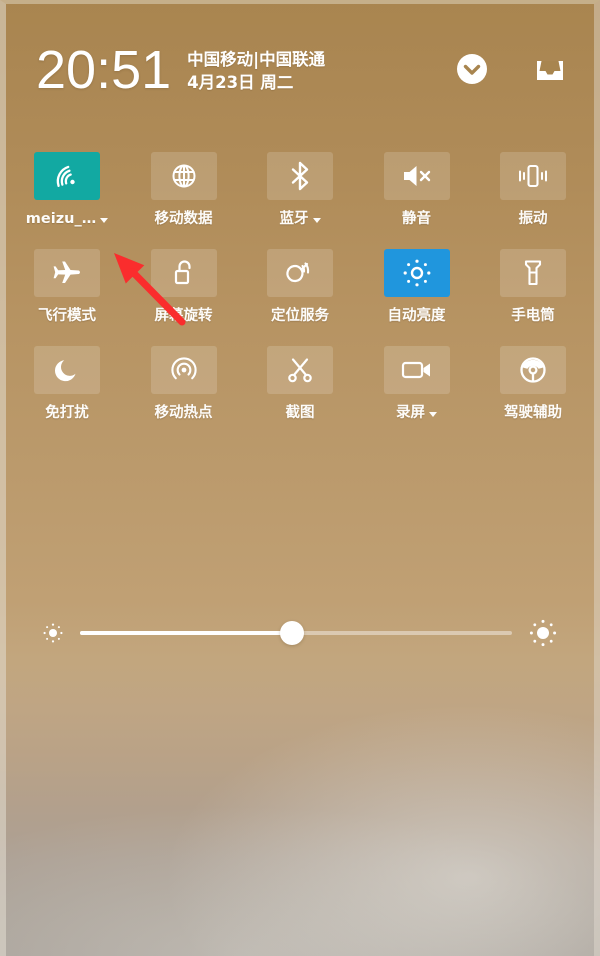  I want to click on tile-vibrate: 振动, so click(533, 189).